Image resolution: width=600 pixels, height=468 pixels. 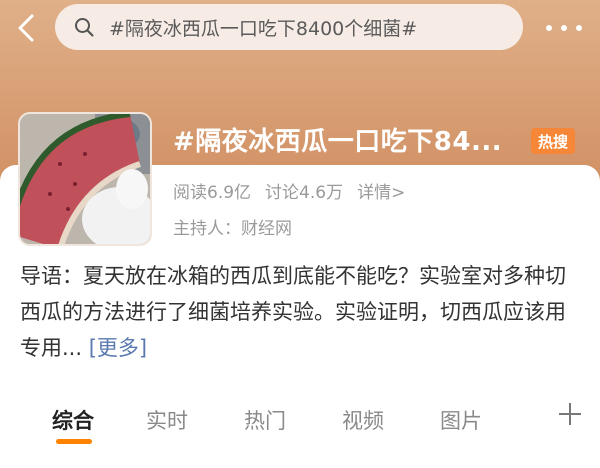 I want to click on plus-icon, so click(x=570, y=414).